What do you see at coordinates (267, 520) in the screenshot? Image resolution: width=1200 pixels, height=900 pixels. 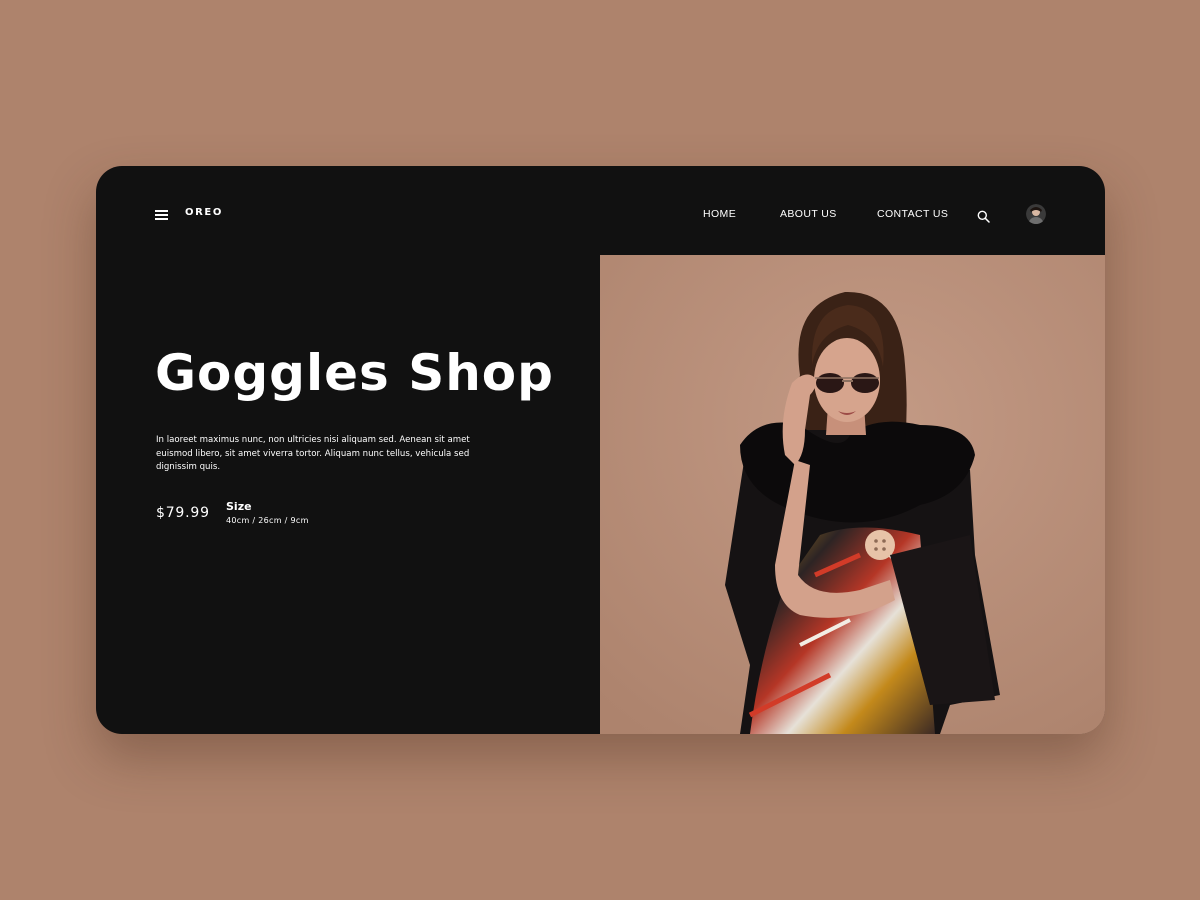 I see `size-value: 40cm / 26cm / 9cm` at bounding box center [267, 520].